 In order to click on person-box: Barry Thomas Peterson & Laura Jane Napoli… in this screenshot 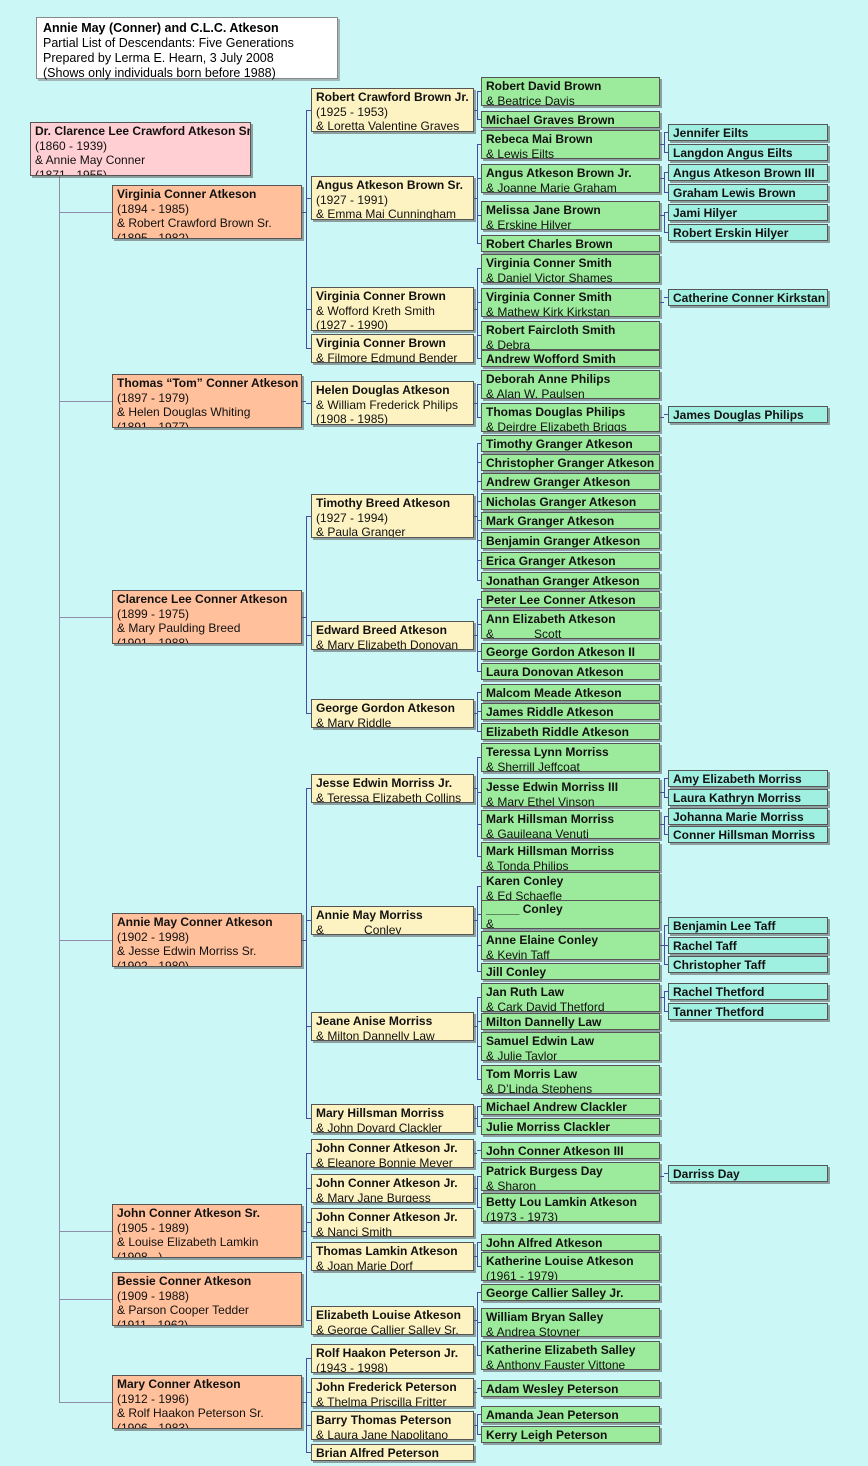, I will do `click(392, 1425)`.